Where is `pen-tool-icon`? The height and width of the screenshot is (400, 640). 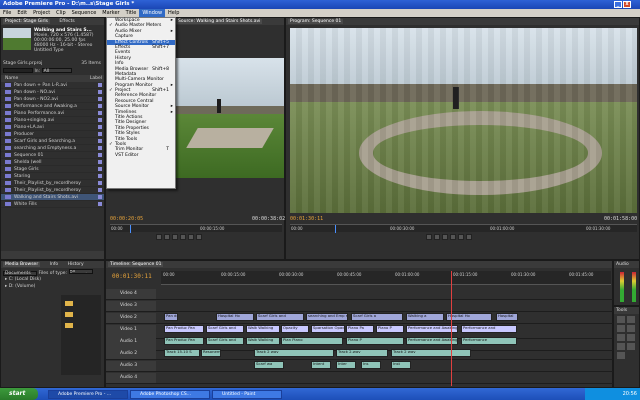 pen-tool-icon is located at coordinates (621, 346).